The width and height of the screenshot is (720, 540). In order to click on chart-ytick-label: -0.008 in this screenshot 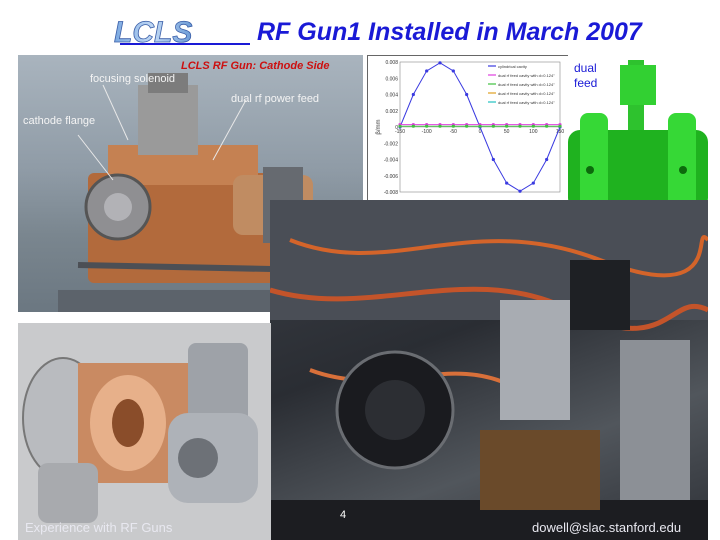, I will do `click(391, 193)`.